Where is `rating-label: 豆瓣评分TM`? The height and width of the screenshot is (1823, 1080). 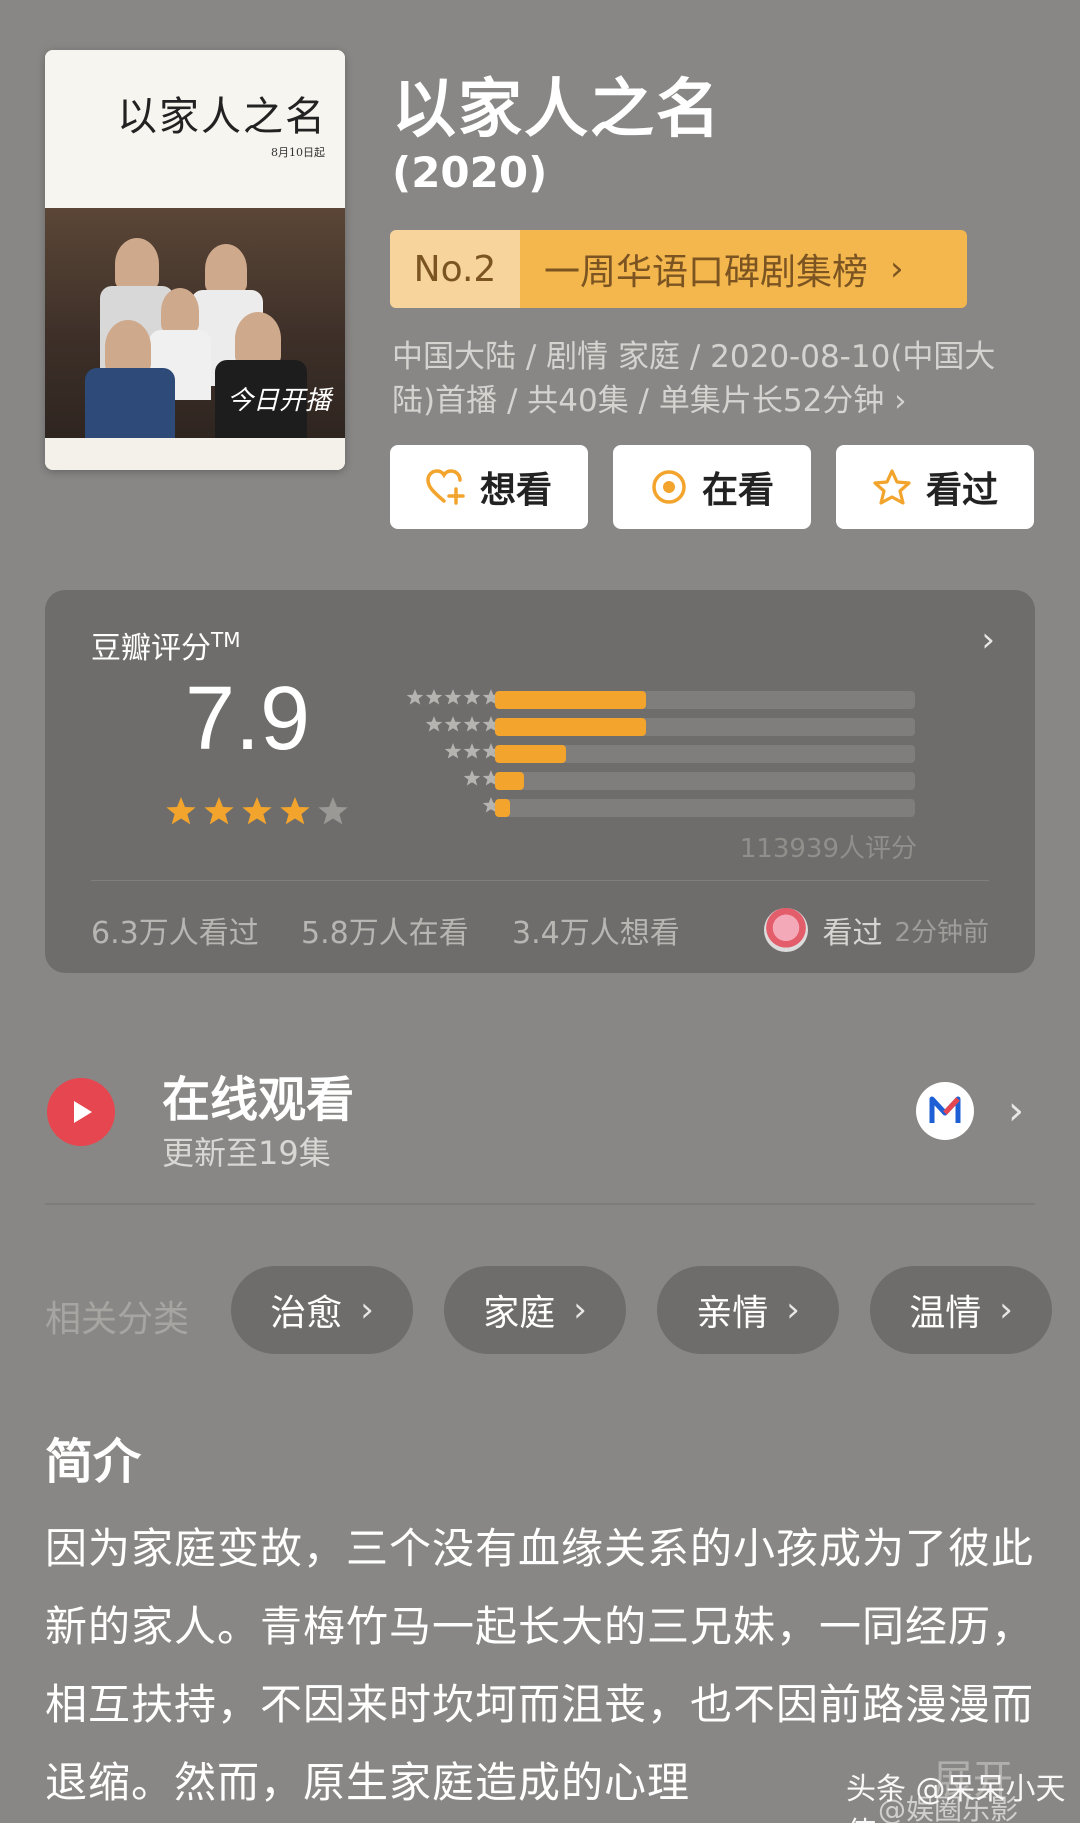
rating-label: 豆瓣评分TM is located at coordinates (165, 645).